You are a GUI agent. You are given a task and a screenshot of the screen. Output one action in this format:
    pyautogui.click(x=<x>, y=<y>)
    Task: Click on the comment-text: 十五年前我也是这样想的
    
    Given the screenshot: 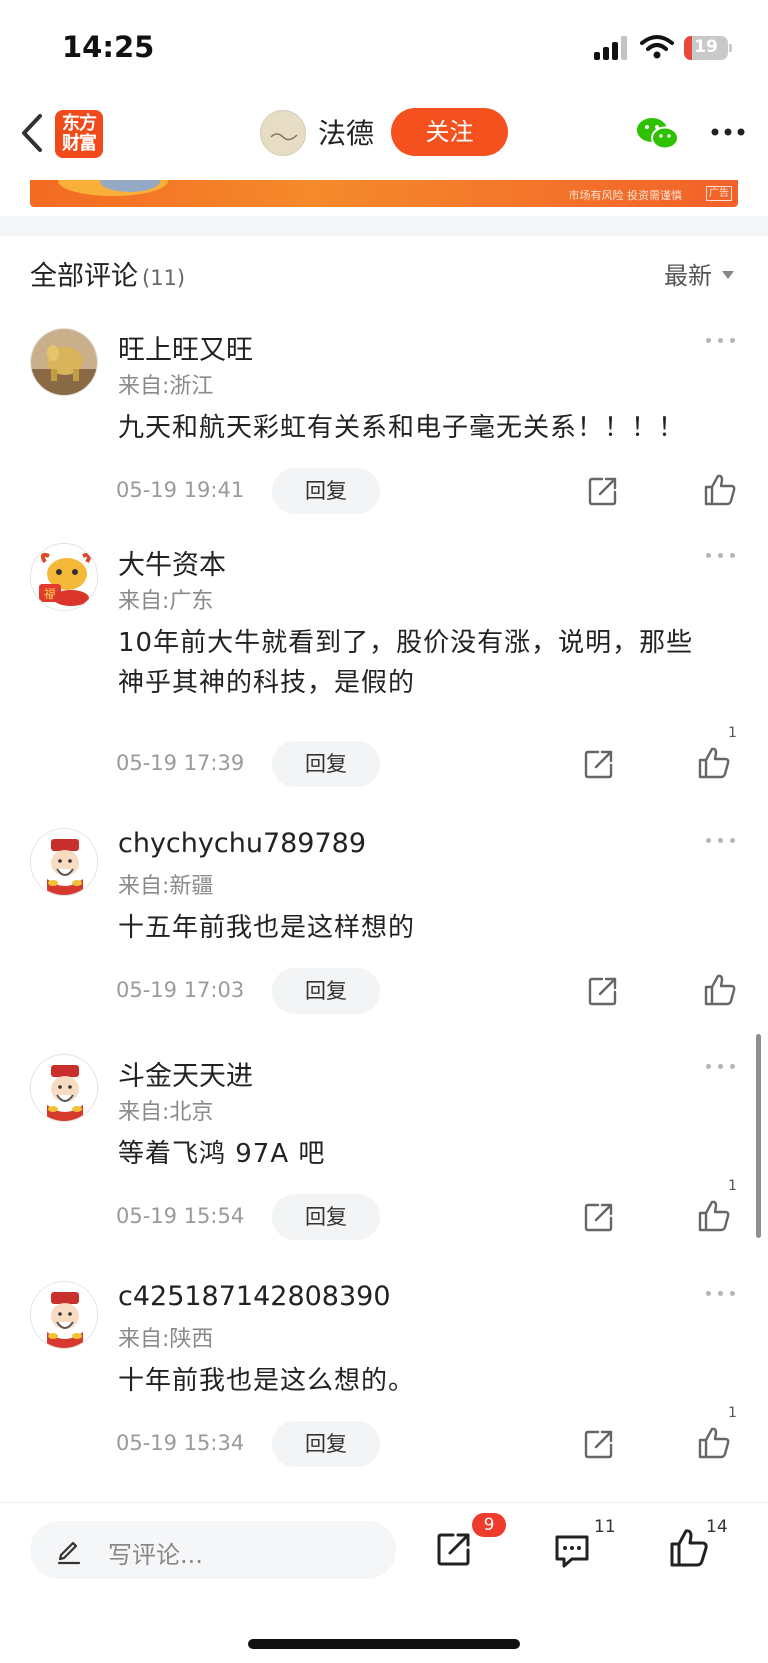 What is the action you would take?
    pyautogui.click(x=267, y=928)
    